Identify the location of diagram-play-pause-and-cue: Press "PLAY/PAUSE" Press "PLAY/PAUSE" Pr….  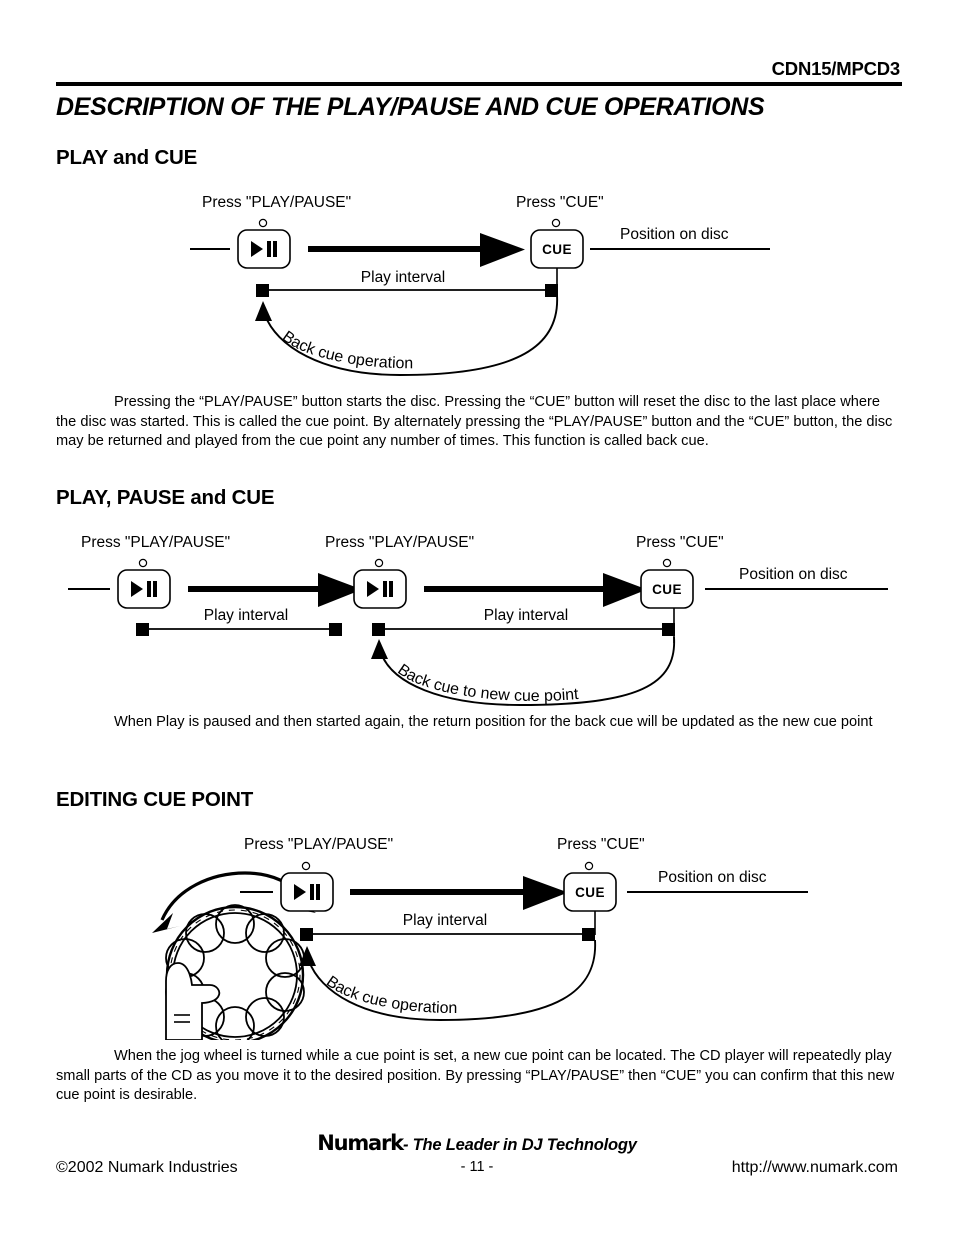
(490, 617).